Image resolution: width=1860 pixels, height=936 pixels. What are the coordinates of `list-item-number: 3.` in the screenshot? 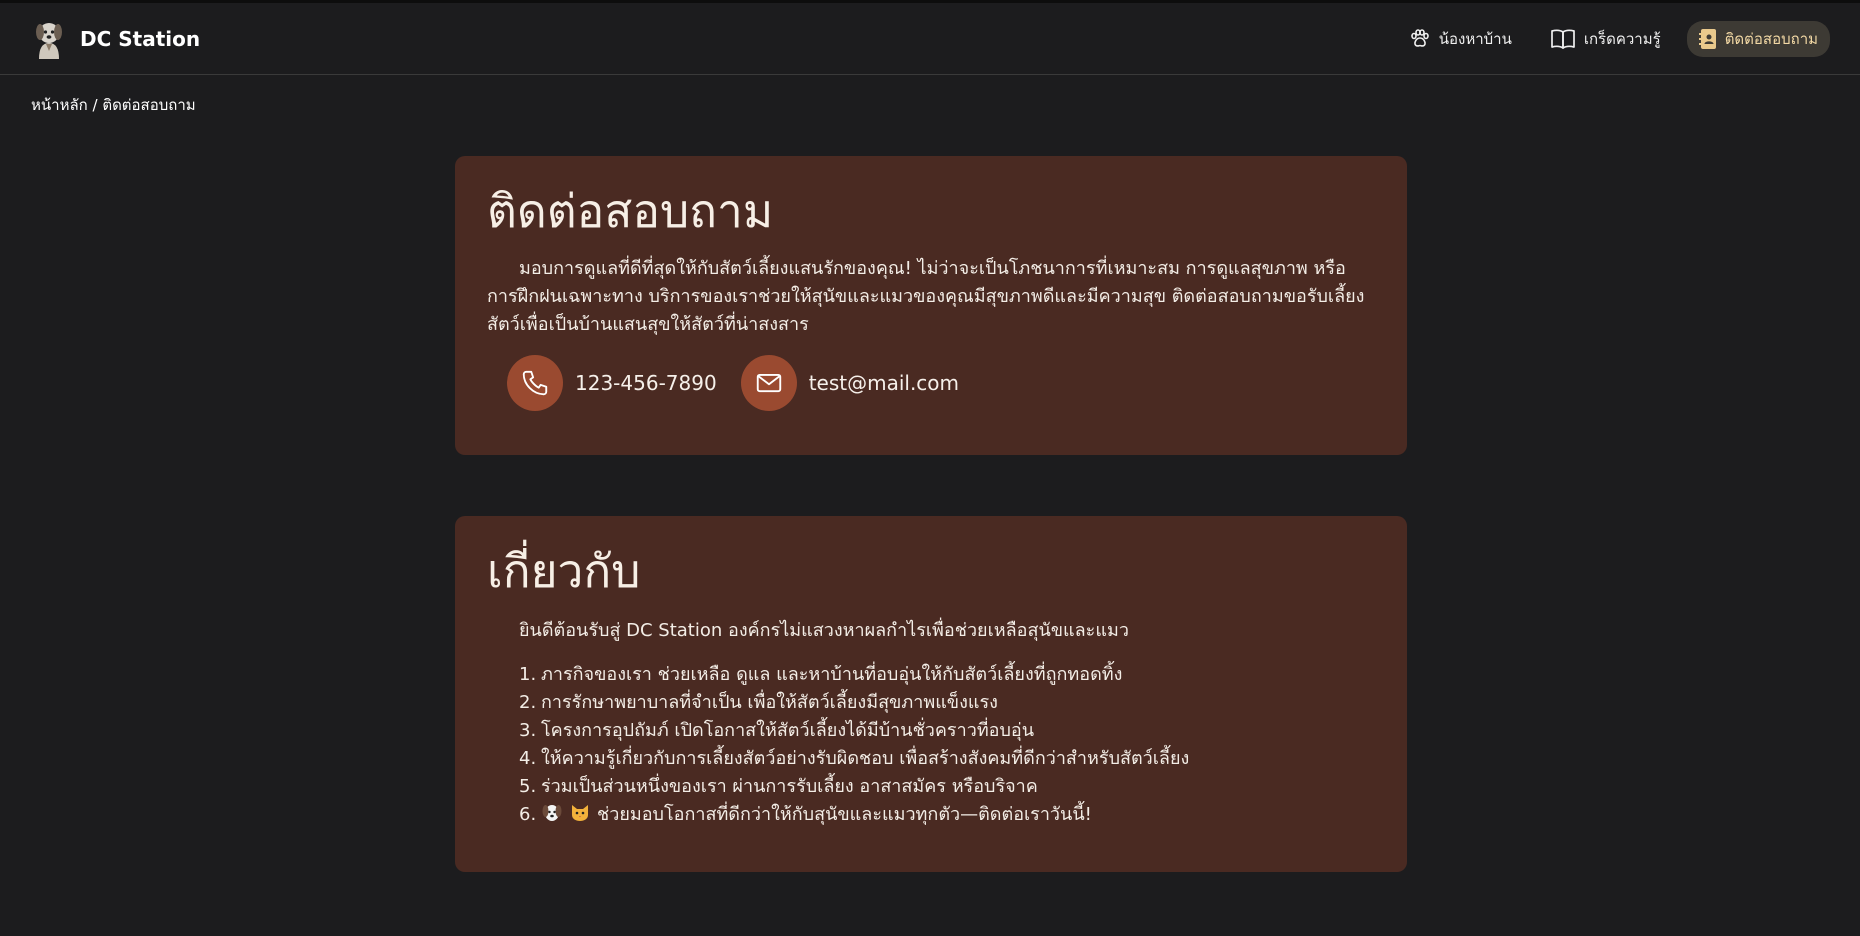 It's located at (528, 730).